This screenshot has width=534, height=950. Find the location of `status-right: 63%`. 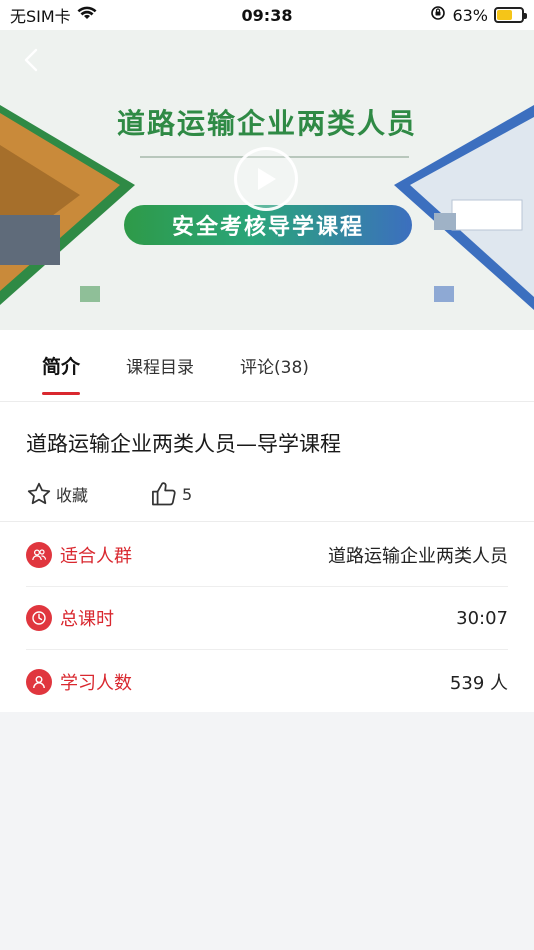

status-right: 63% is located at coordinates (478, 15).